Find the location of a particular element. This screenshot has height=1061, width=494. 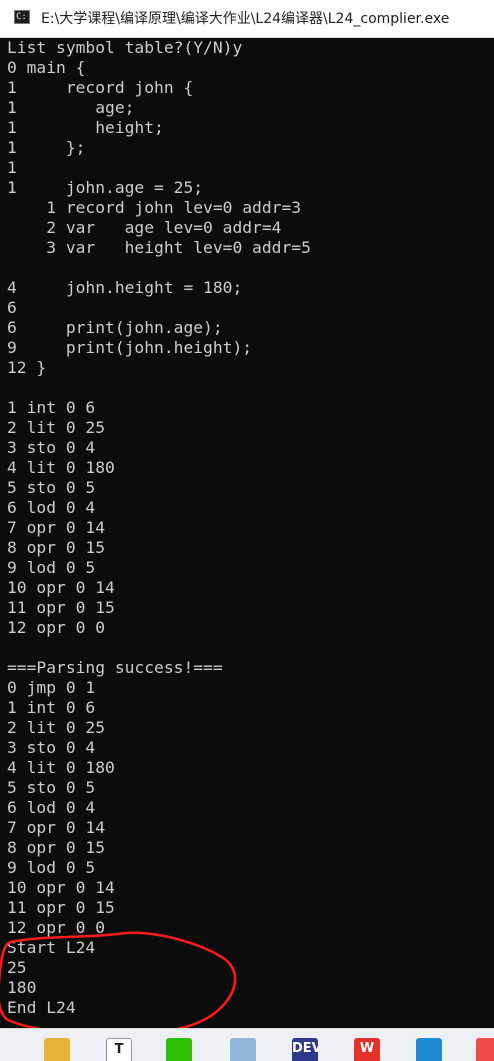

console-line: List symbol table?(Y/N)y is located at coordinates (125, 47).